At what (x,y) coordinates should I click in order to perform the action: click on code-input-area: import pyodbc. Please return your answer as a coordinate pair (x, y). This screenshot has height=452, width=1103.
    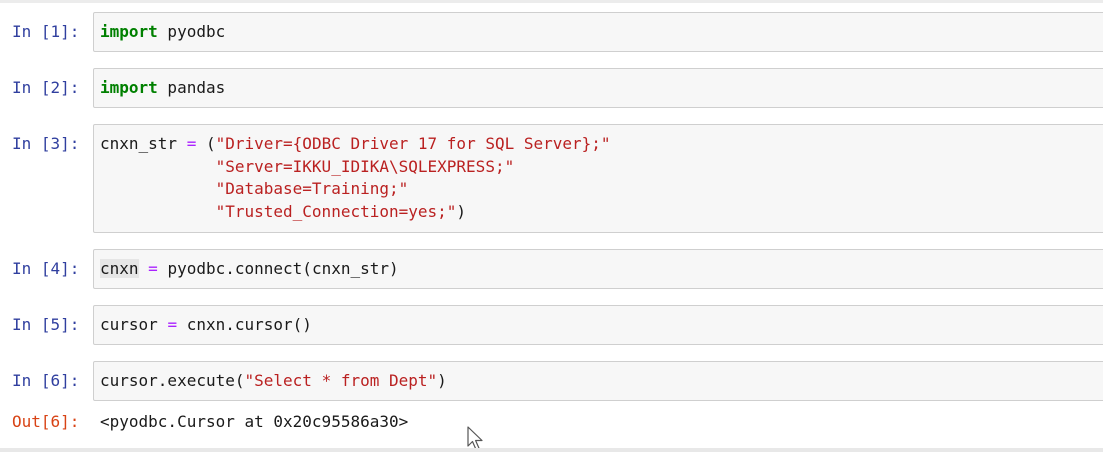
    Looking at the image, I should click on (598, 32).